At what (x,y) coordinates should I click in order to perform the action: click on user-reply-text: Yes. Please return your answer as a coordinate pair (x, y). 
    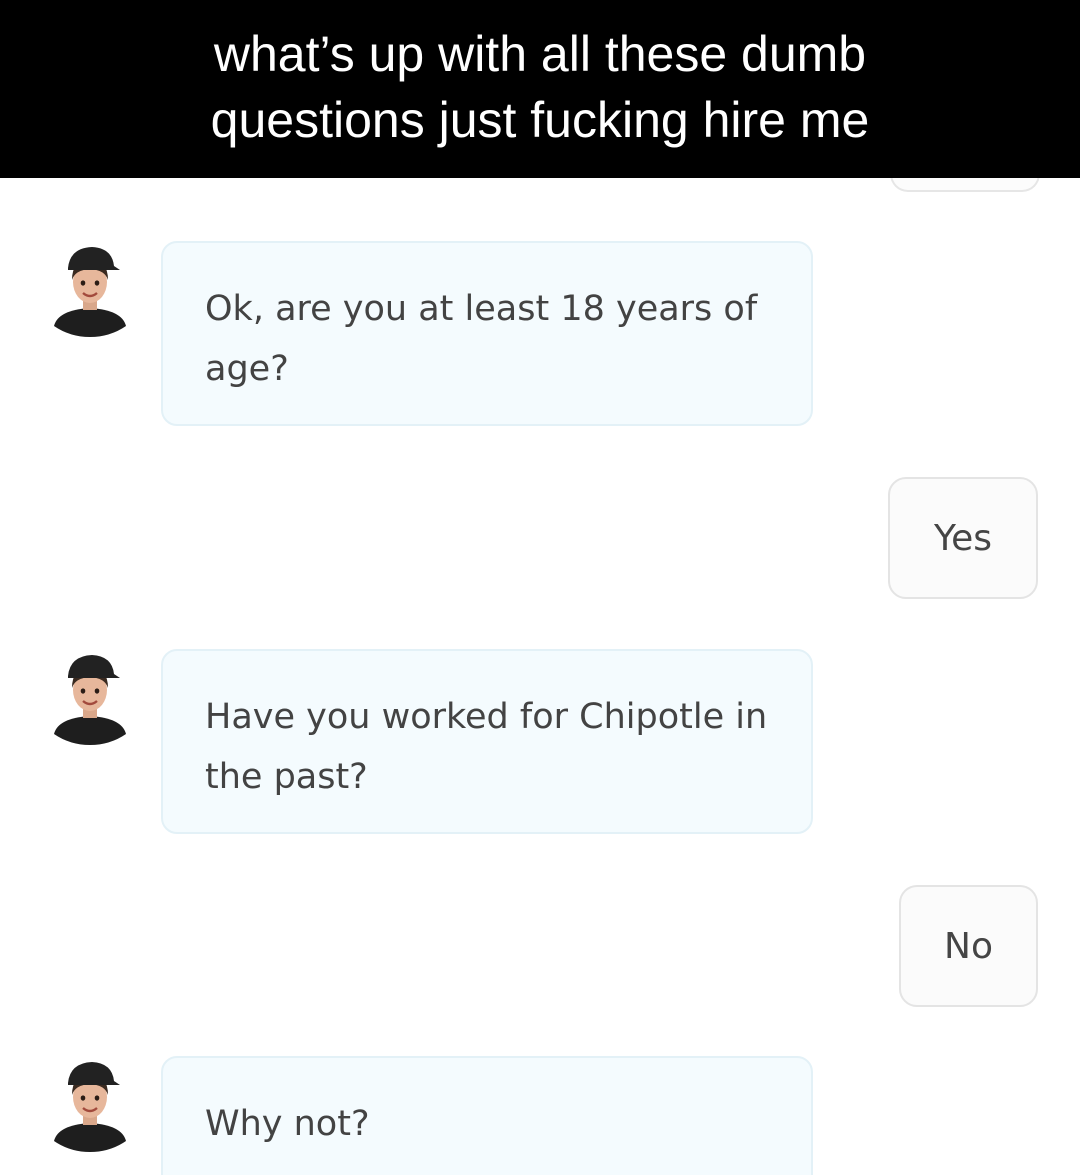
    Looking at the image, I should click on (963, 538).